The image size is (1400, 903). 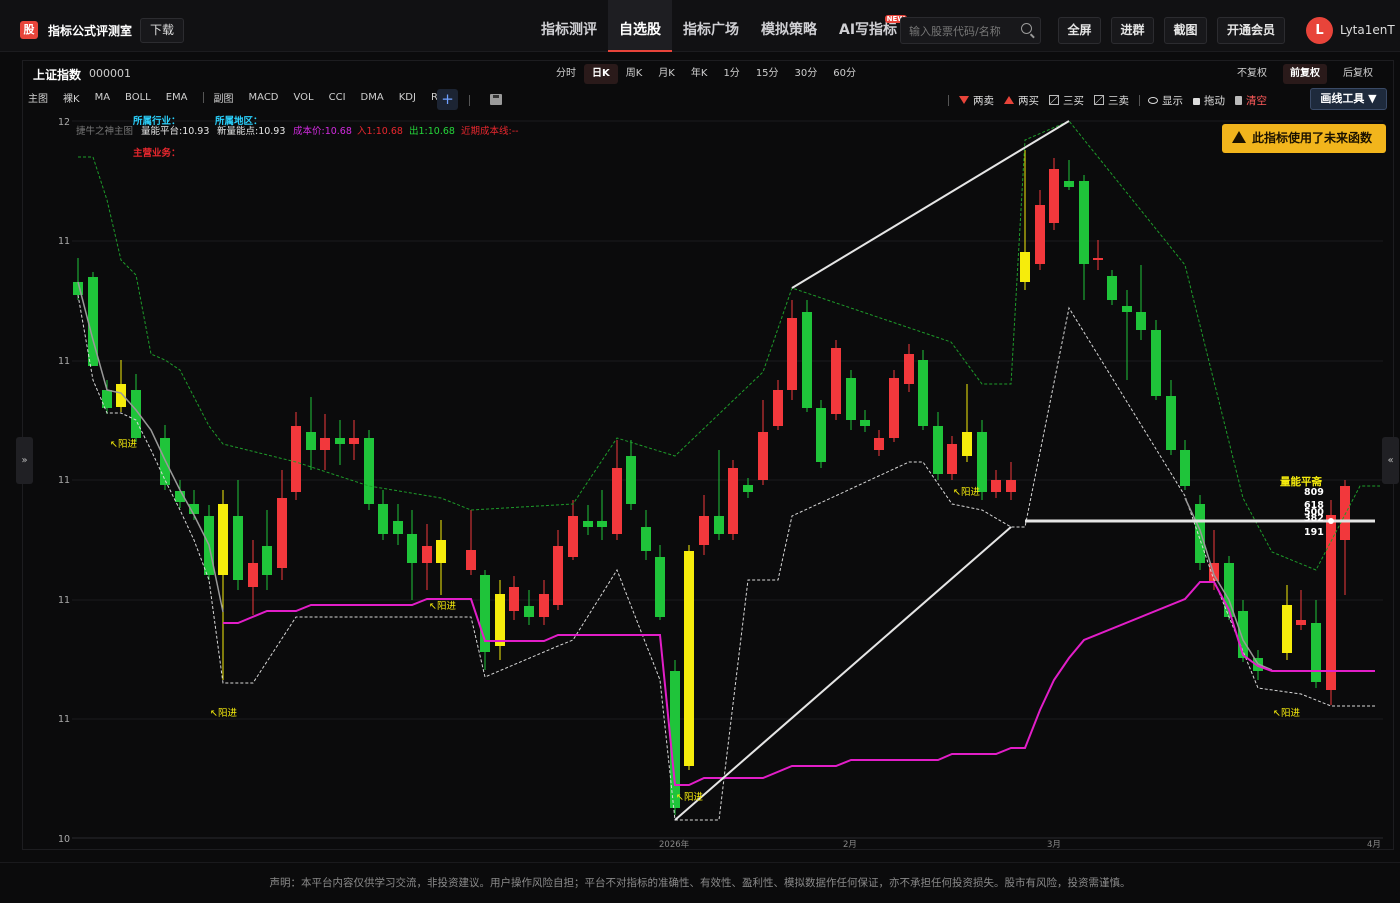 What do you see at coordinates (104, 131) in the screenshot?
I see `main-indicator-label: 捷牛之神主图` at bounding box center [104, 131].